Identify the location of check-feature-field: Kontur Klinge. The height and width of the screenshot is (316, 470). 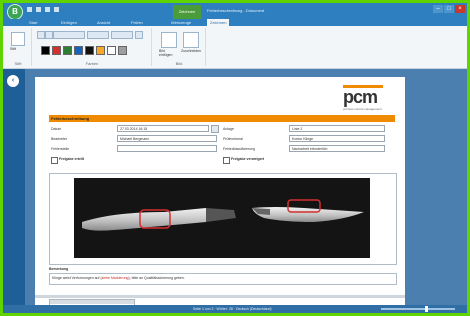
(337, 138).